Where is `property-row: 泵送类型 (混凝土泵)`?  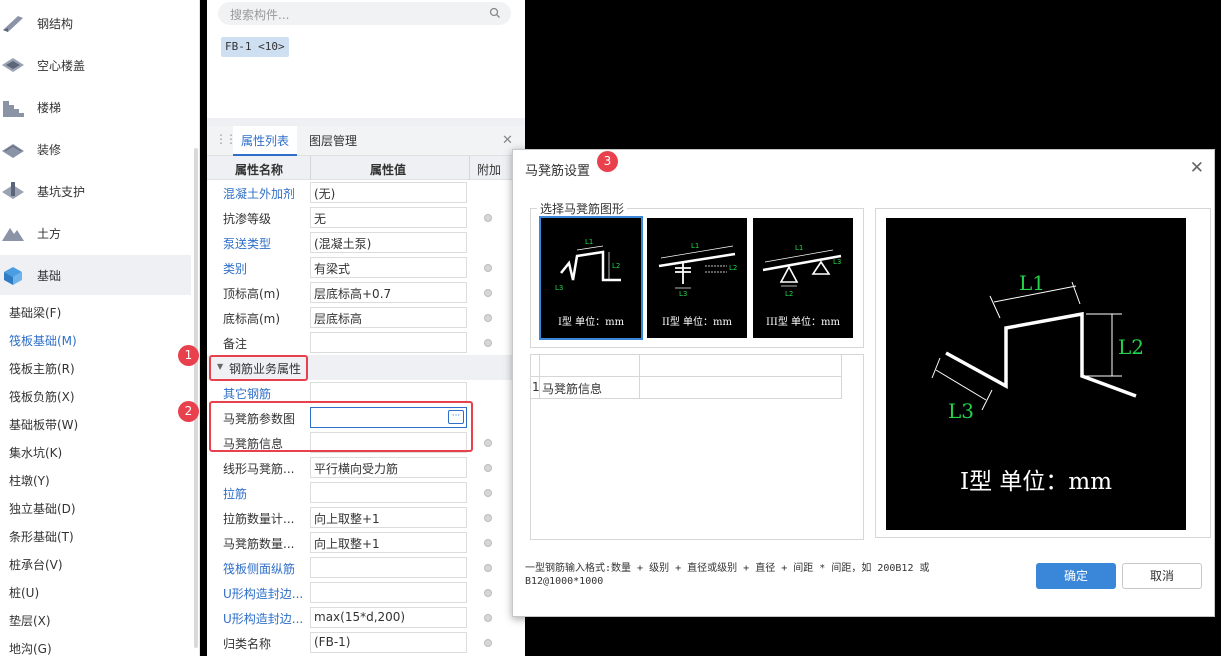 property-row: 泵送类型 (混凝土泵) is located at coordinates (366, 242).